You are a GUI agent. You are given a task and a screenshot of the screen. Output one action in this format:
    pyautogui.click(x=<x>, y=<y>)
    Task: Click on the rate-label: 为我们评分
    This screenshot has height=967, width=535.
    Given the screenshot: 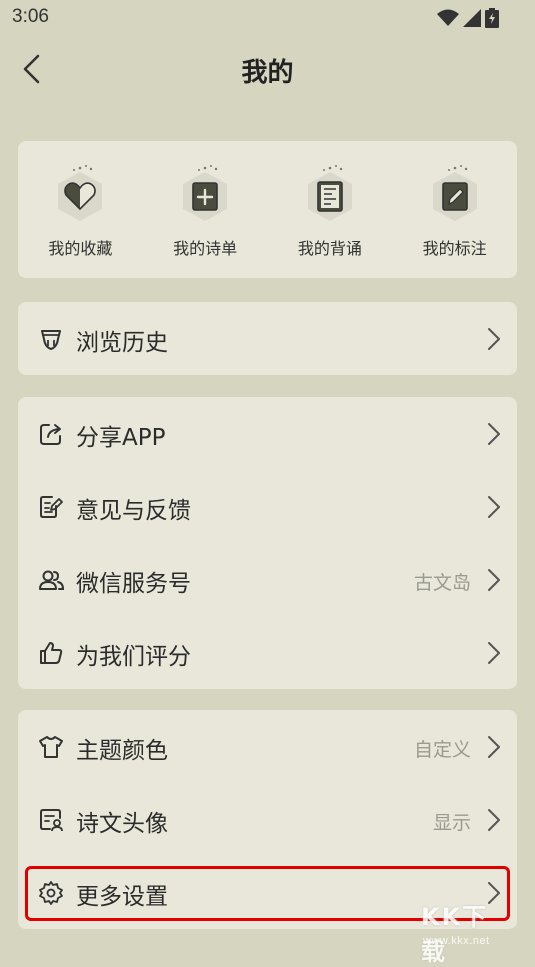 What is the action you would take?
    pyautogui.click(x=133, y=657)
    